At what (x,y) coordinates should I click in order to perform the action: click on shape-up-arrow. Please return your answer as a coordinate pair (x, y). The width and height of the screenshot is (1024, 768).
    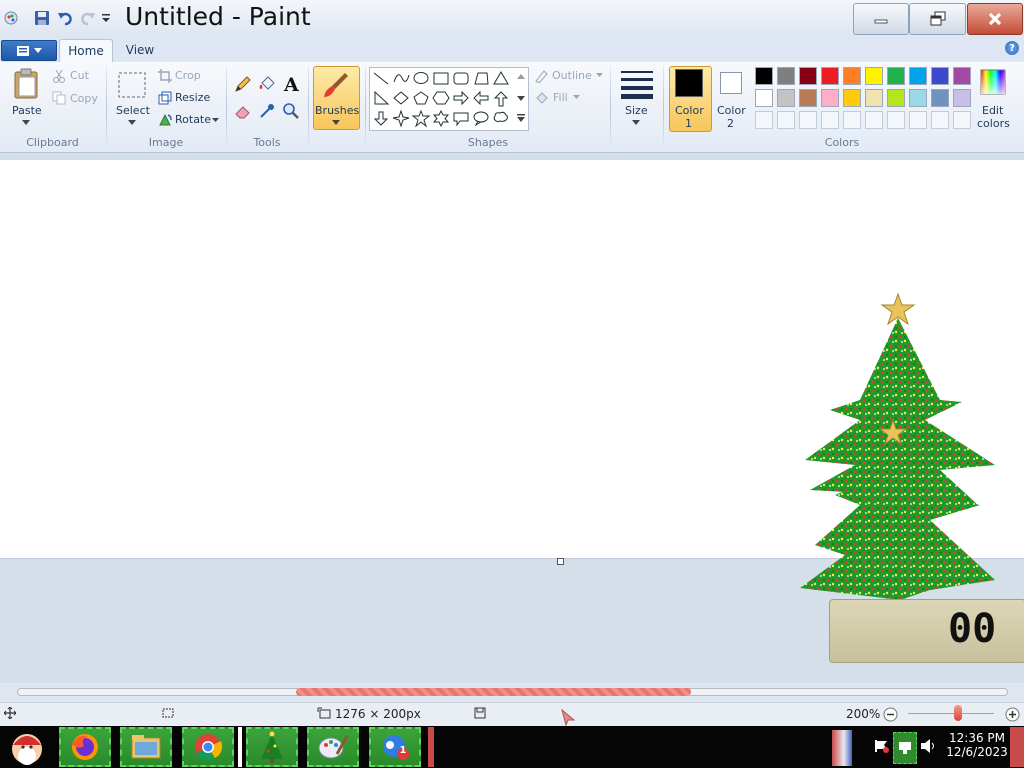
    Looking at the image, I should click on (501, 99).